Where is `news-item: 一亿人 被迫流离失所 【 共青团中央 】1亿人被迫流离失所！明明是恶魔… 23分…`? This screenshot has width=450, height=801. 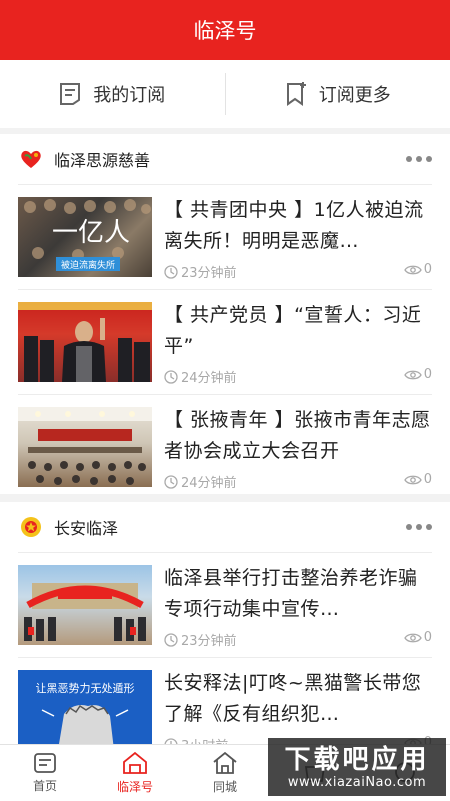 news-item: 一亿人 被迫流离失所 【 共青团中央 】1亿人被迫流离失所！明明是恶魔… 23分… is located at coordinates (225, 236).